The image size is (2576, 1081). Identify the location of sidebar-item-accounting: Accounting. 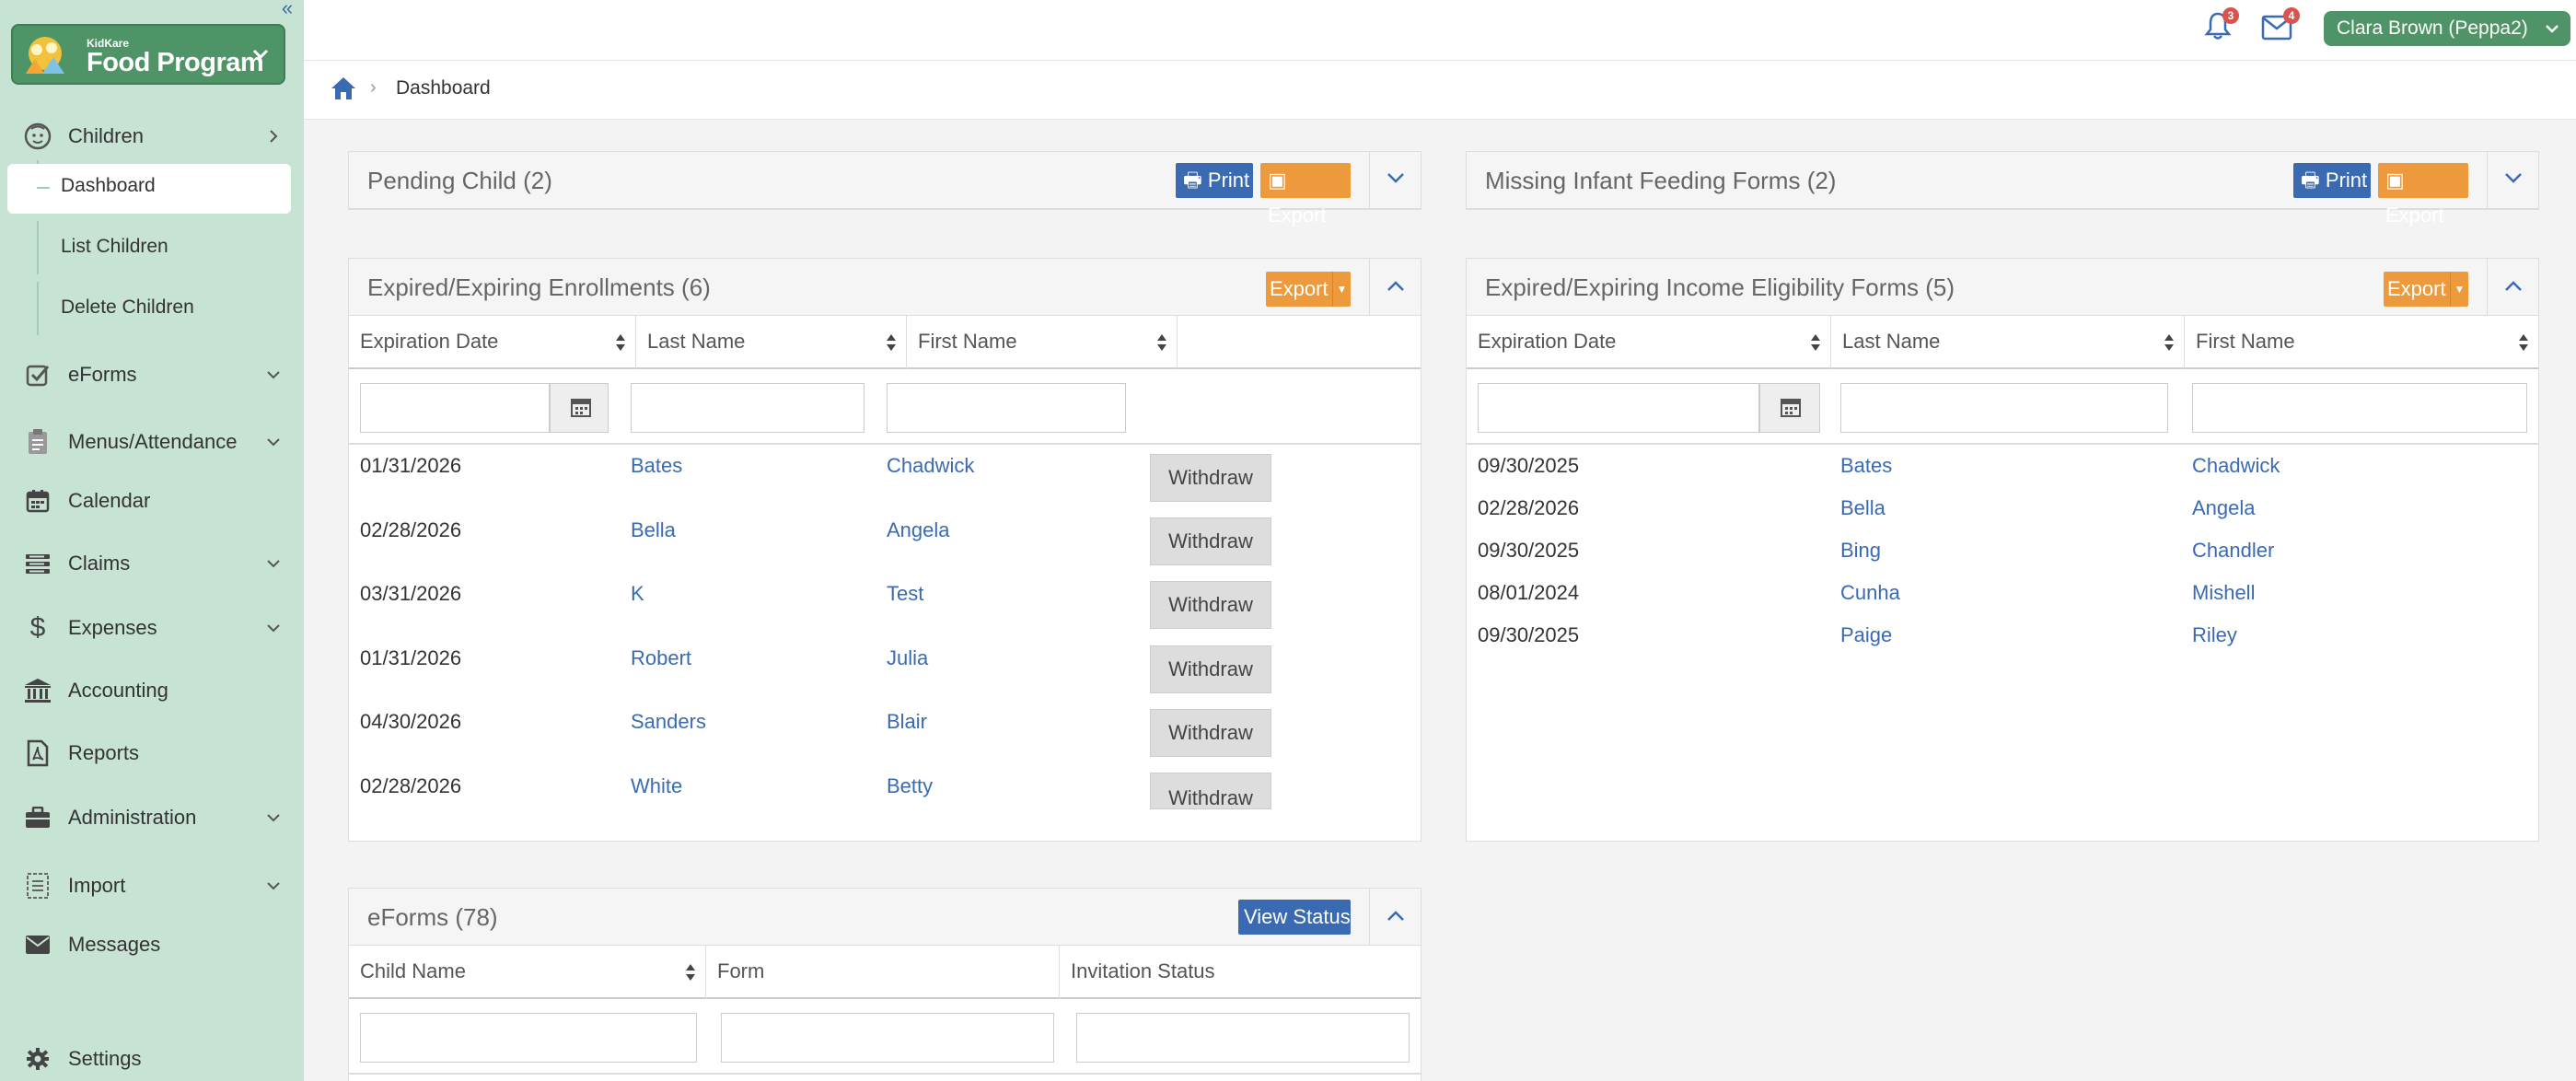
(152, 690).